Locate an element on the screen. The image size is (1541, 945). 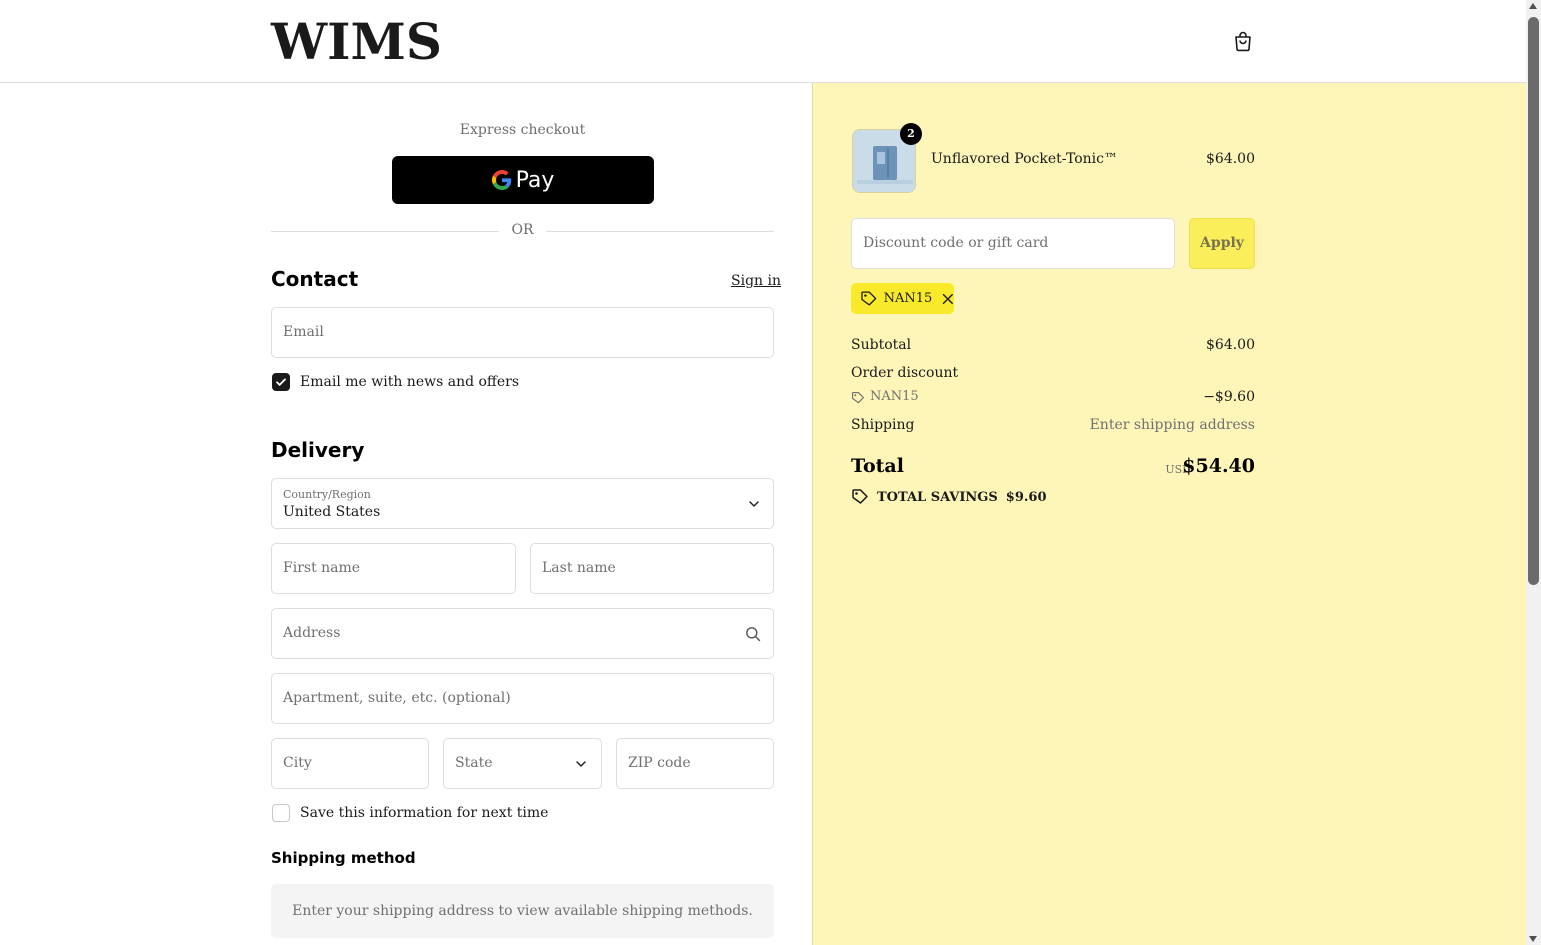
product-name: Unflavored Pocket-Tonic™ is located at coordinates (1024, 159).